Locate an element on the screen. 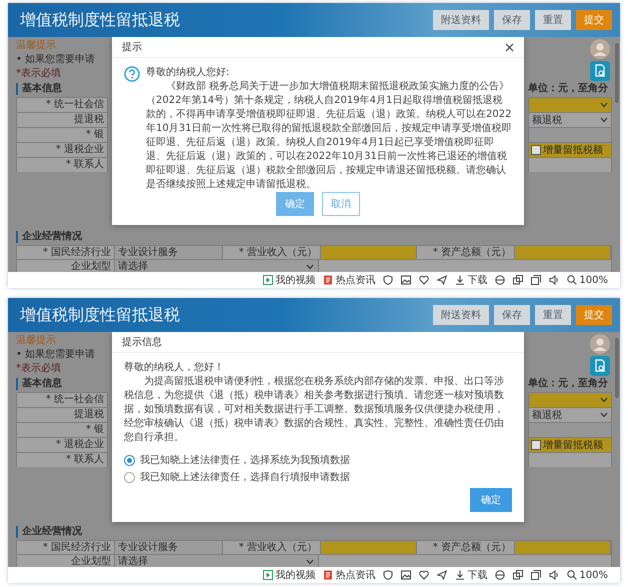  greeting-text: 尊敬的纳税人您好: is located at coordinates (188, 73).